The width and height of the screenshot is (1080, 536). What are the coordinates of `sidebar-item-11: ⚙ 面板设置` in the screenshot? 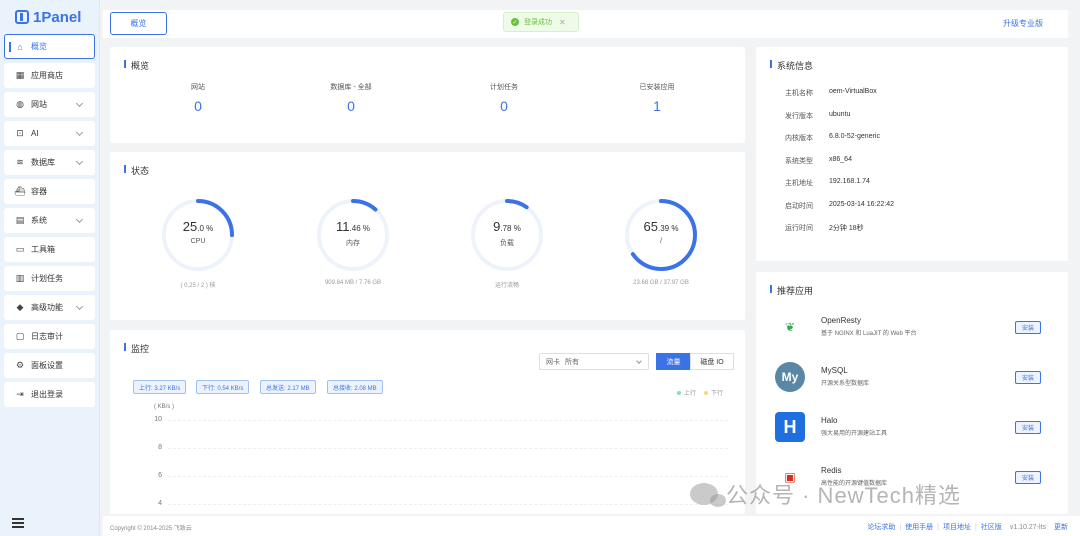 It's located at (49, 365).